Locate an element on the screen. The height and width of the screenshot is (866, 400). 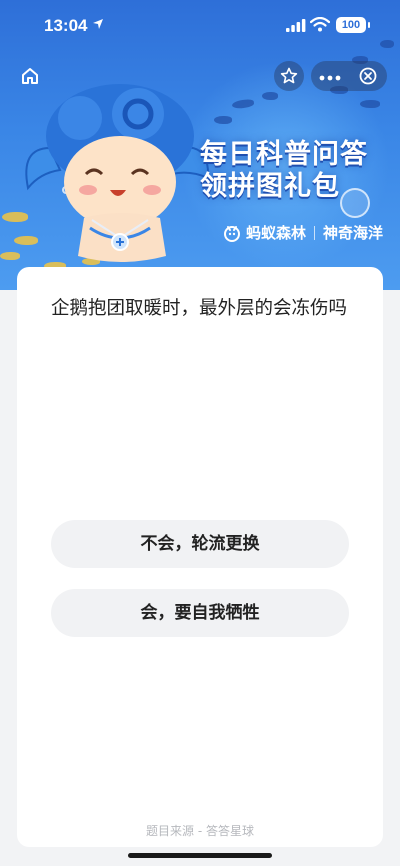
more-icon is located at coordinates (330, 78).